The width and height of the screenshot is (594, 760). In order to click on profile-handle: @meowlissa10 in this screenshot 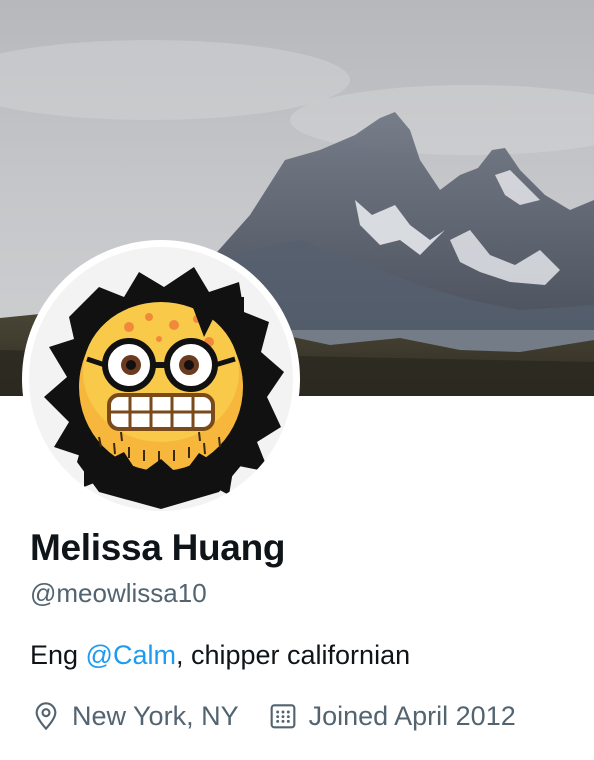, I will do `click(118, 593)`.